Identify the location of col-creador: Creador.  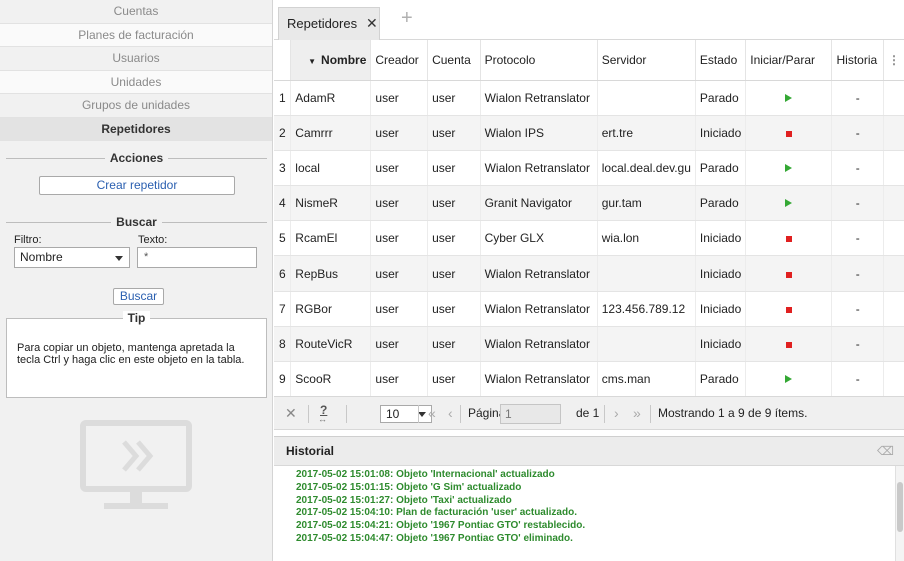
(399, 60).